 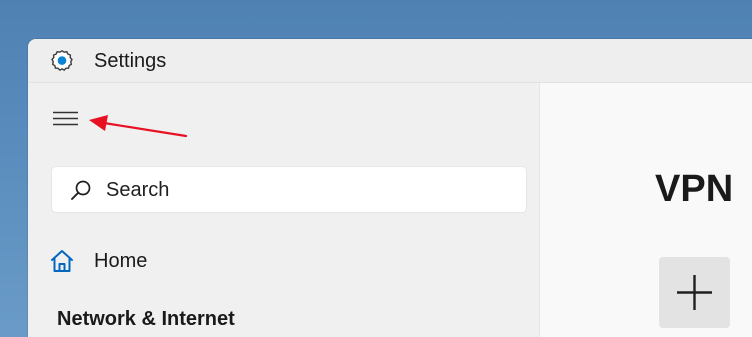 I want to click on sidebar-item-home: Home, so click(x=281, y=261).